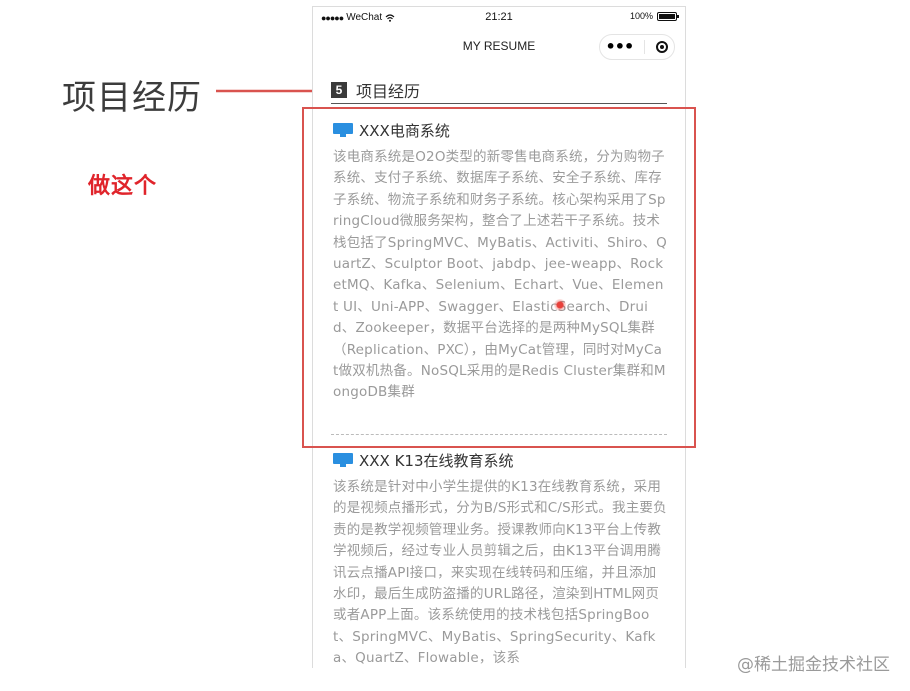  What do you see at coordinates (499, 18) in the screenshot?
I see `status-bar: ●●●●● WeChat 21:21 100%` at bounding box center [499, 18].